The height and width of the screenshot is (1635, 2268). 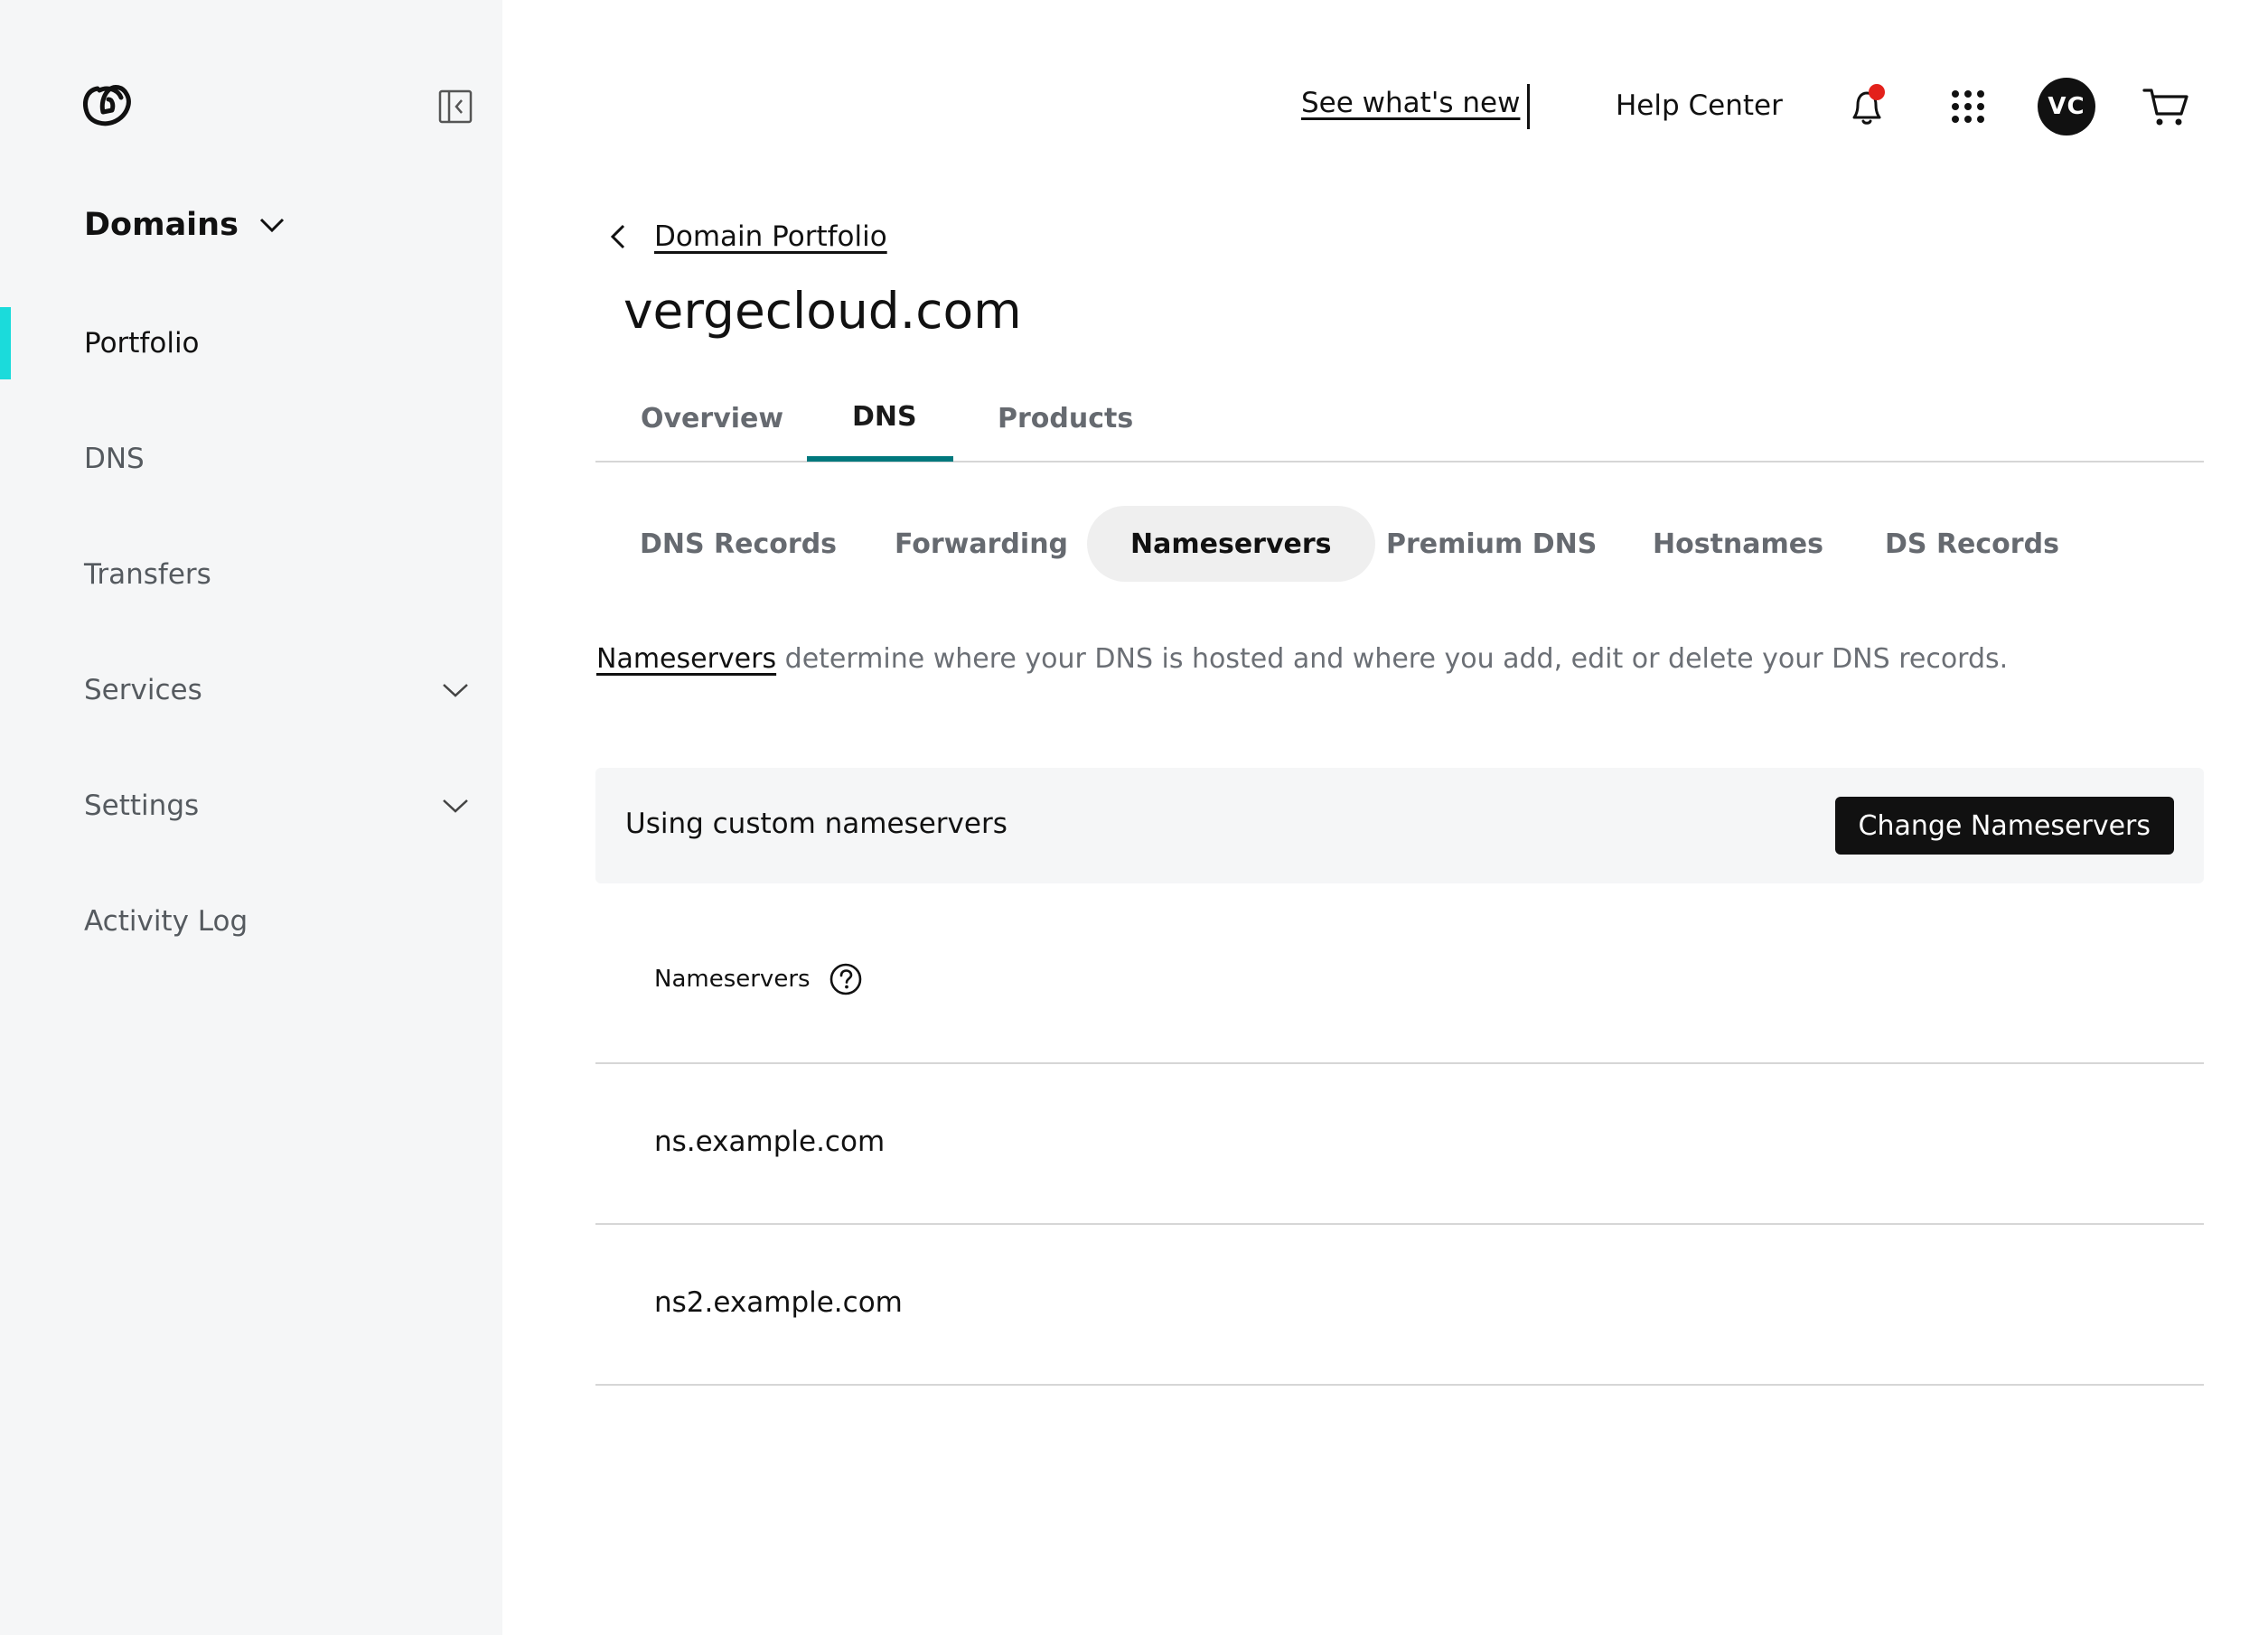 What do you see at coordinates (147, 574) in the screenshot?
I see `sidebar-item-label: Transfers` at bounding box center [147, 574].